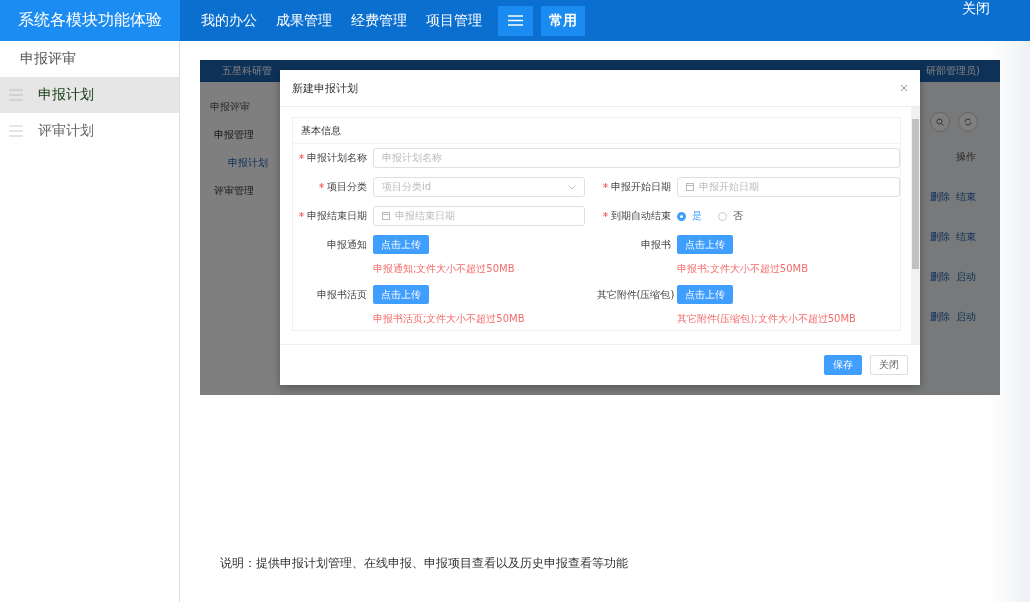  What do you see at coordinates (636, 295) in the screenshot?
I see `field-label: 其它附件(压缩包)` at bounding box center [636, 295].